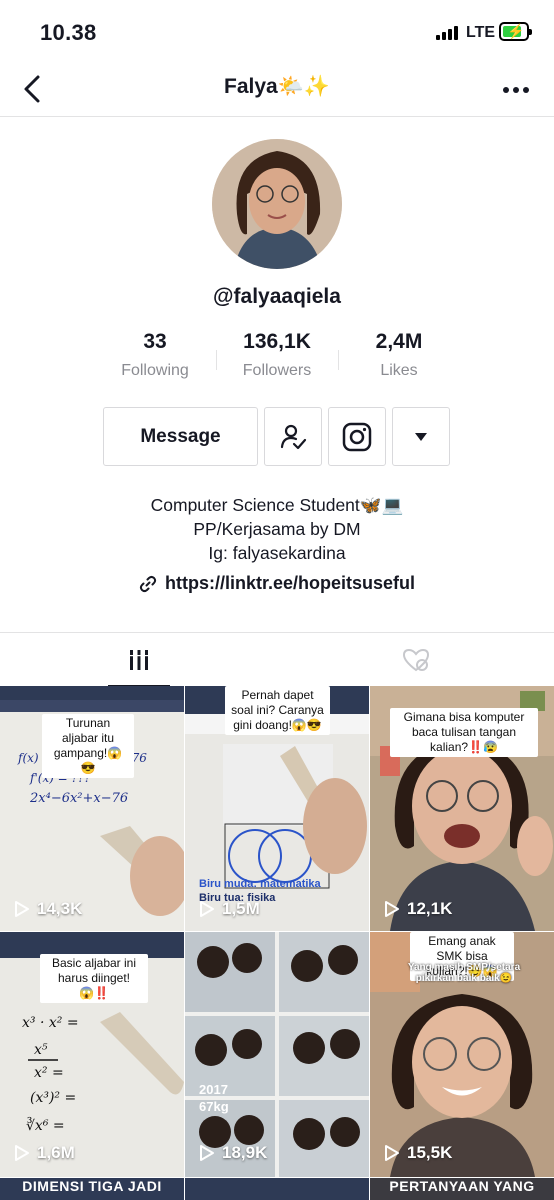  I want to click on nav-bar: Falya🌤️✨, so click(277, 89).